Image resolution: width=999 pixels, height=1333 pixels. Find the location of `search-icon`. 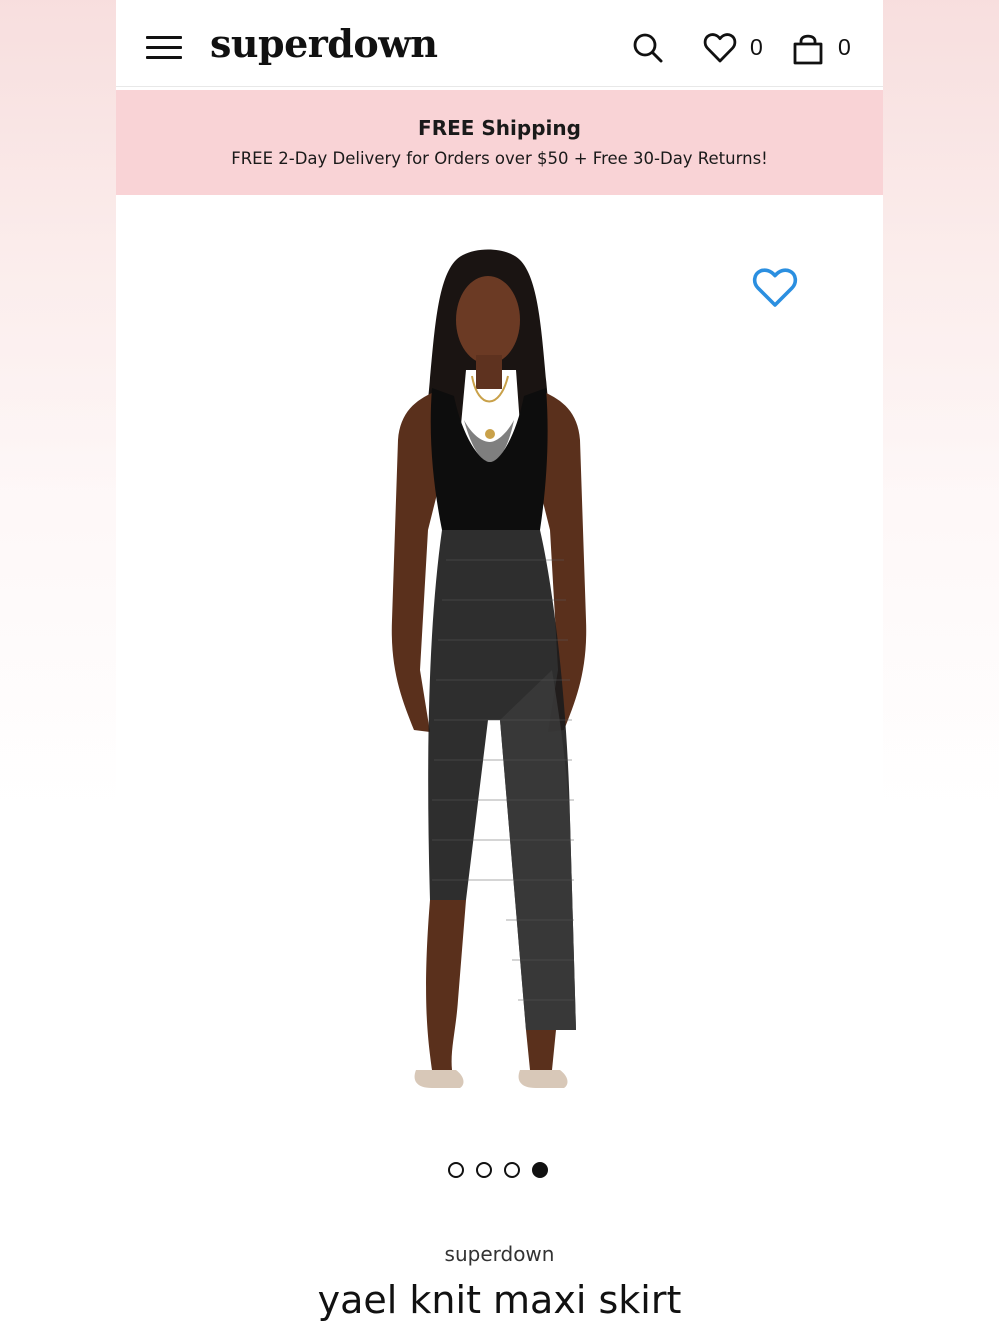

search-icon is located at coordinates (648, 48).